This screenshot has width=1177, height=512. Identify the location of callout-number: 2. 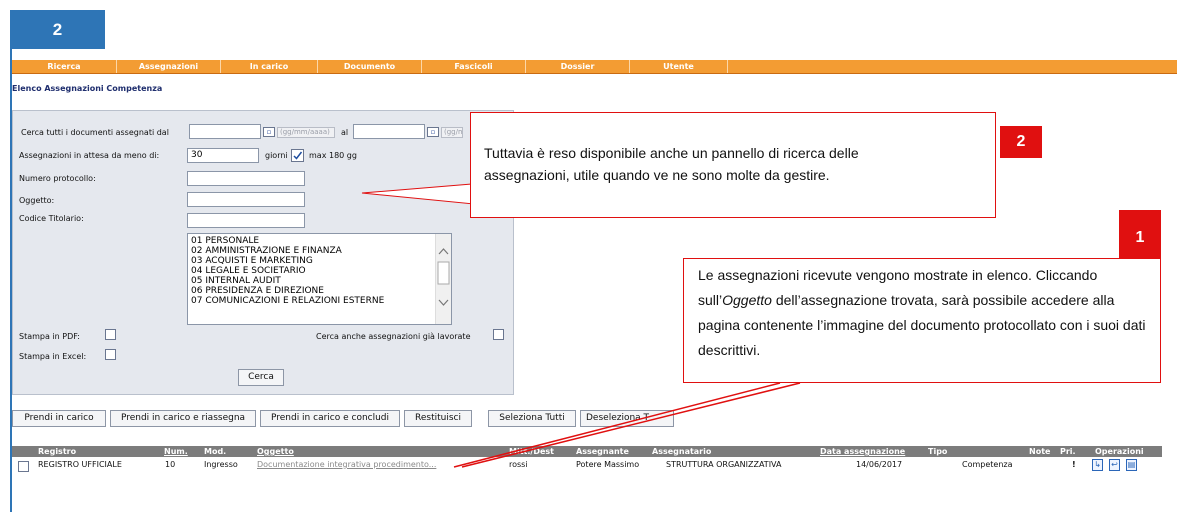
(1021, 142).